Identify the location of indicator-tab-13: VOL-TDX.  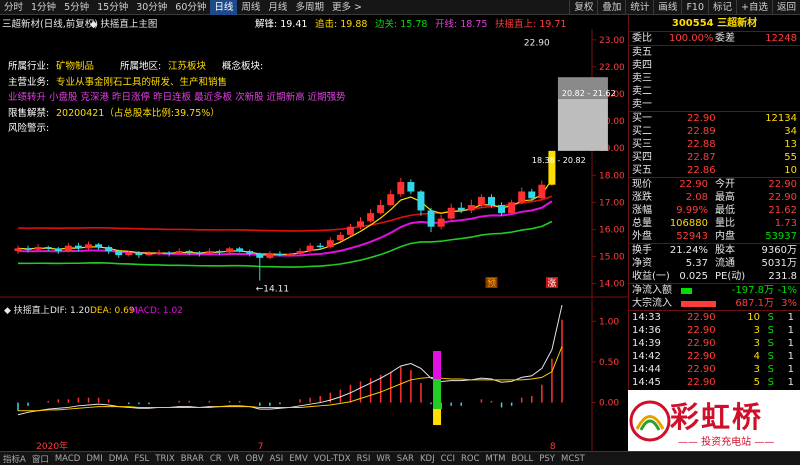
(332, 459).